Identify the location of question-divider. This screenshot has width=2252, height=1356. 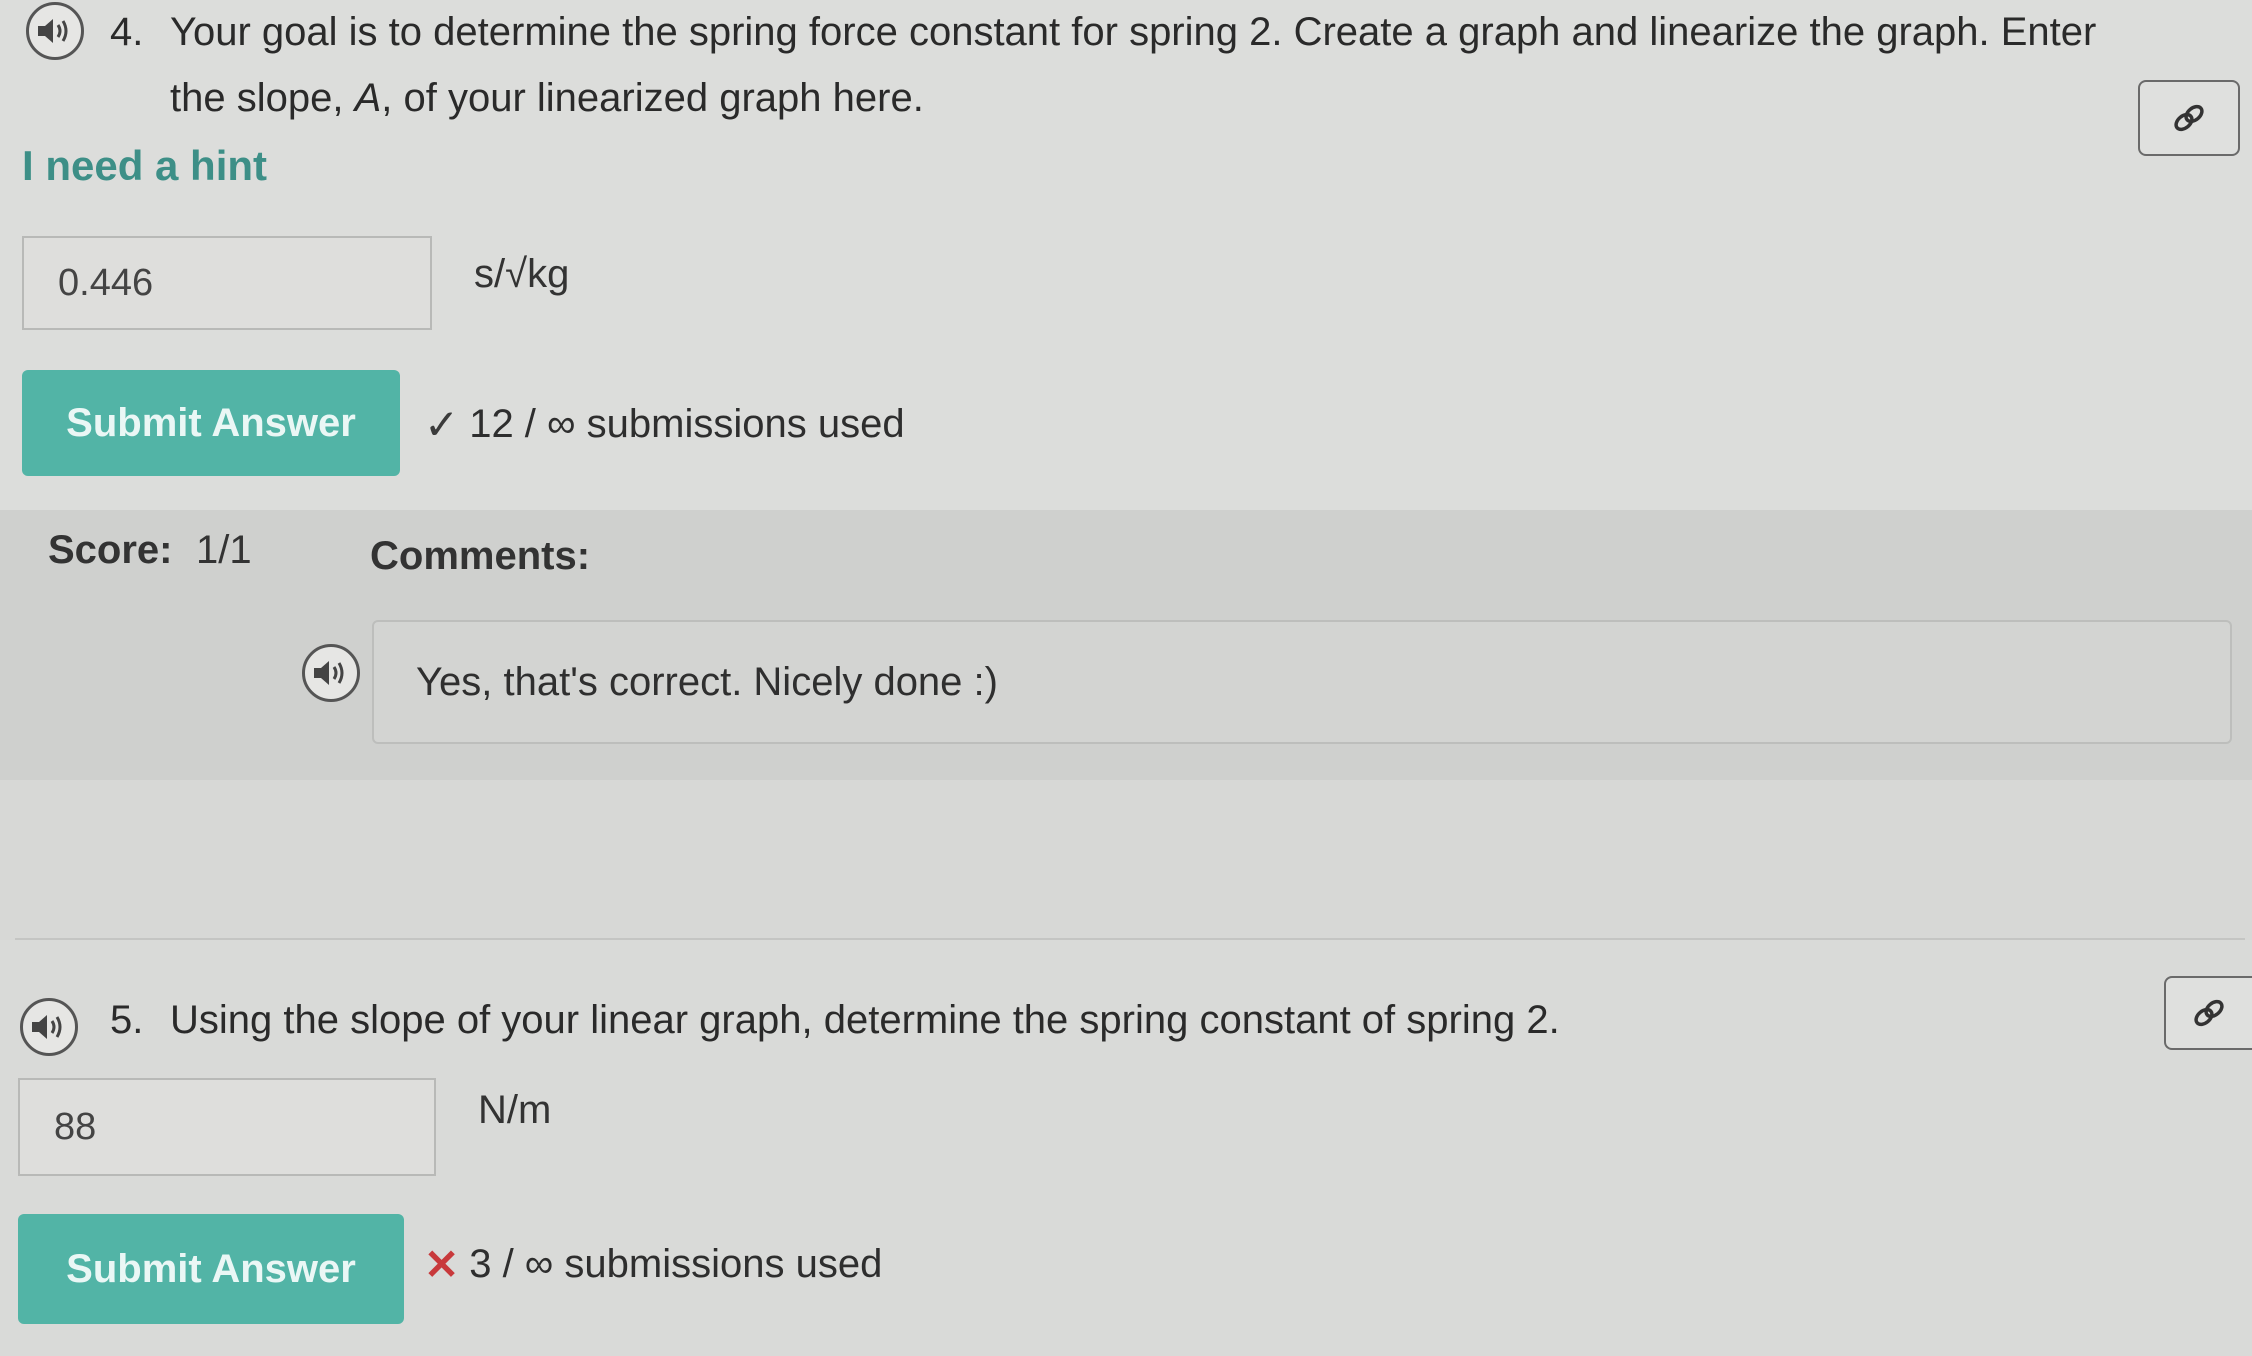
(1130, 939).